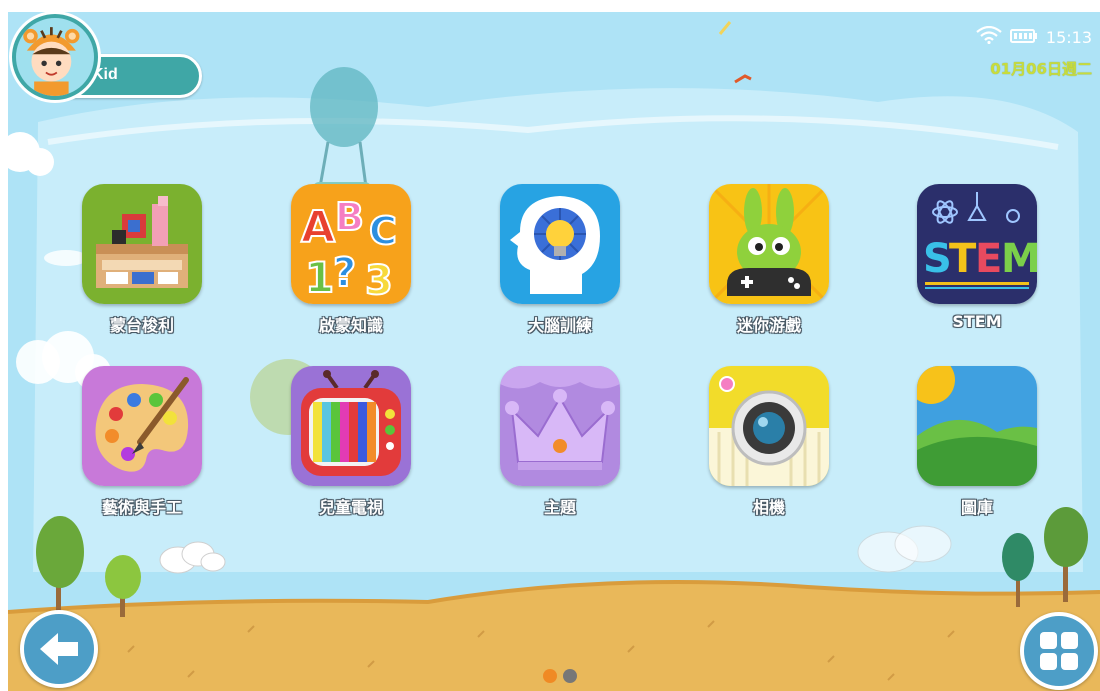 The image size is (1100, 691). Describe the element at coordinates (141, 325) in the screenshot. I see `app-label: 蒙台梭利` at that location.